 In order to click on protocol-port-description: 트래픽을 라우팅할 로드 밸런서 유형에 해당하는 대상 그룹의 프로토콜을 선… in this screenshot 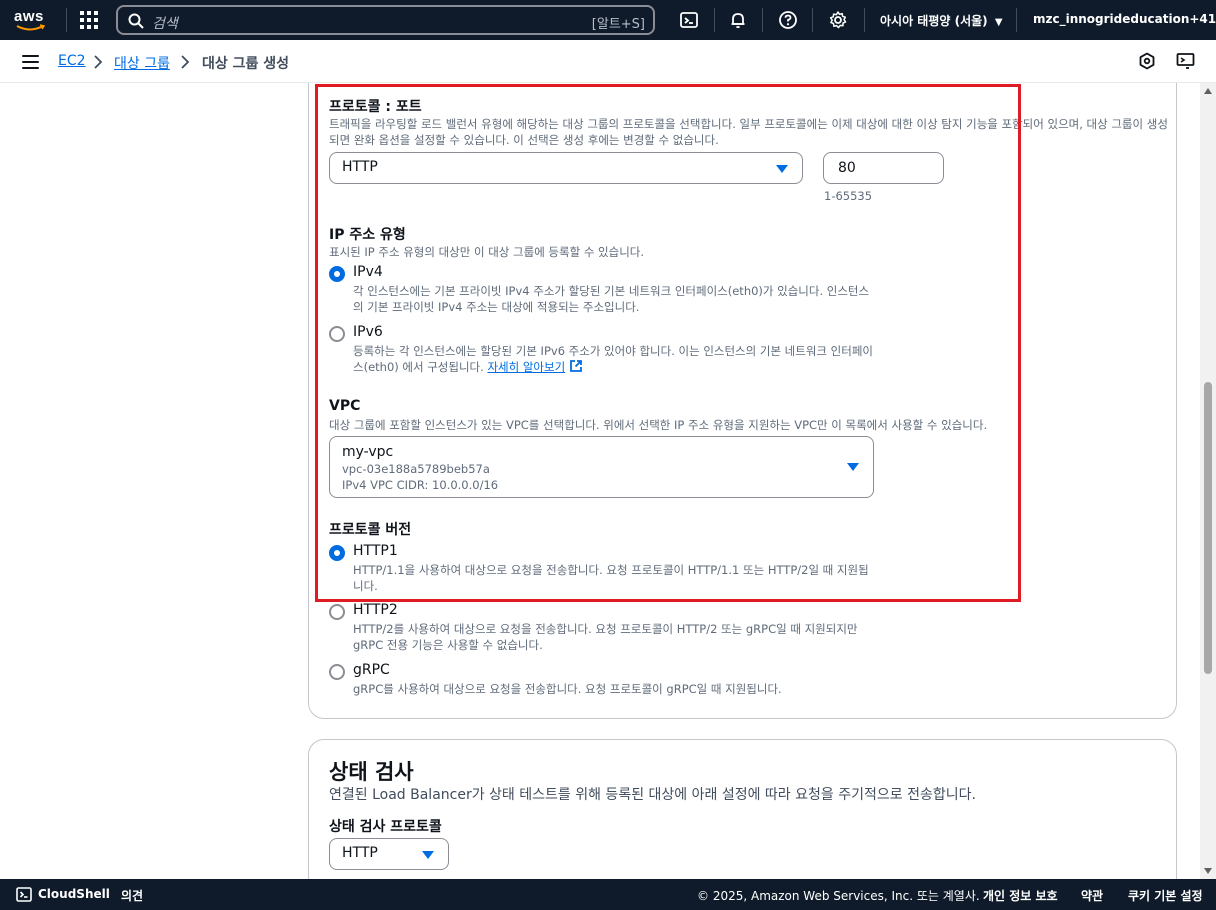, I will do `click(748, 132)`.